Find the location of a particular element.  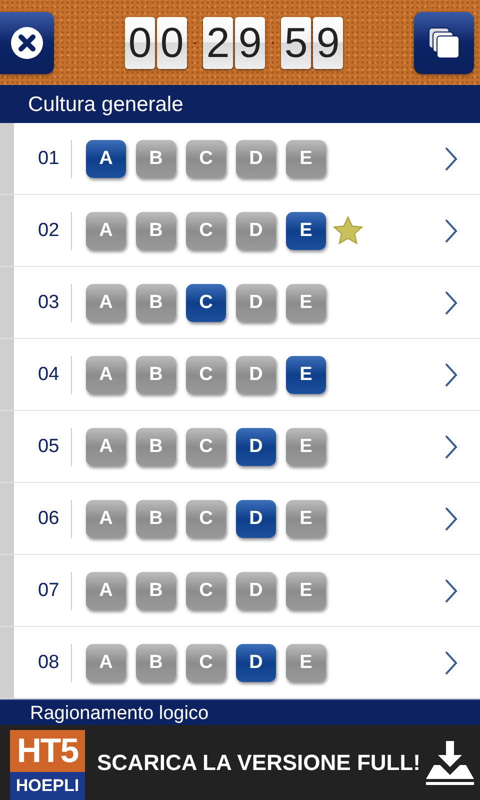

question-row: 03 A B C D E is located at coordinates (240, 303).